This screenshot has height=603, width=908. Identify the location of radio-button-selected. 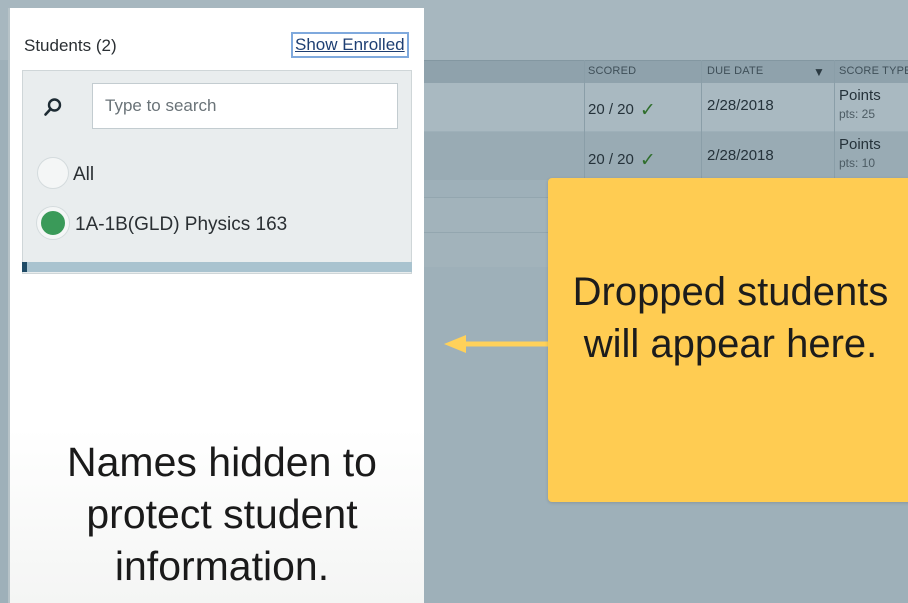
(53, 223).